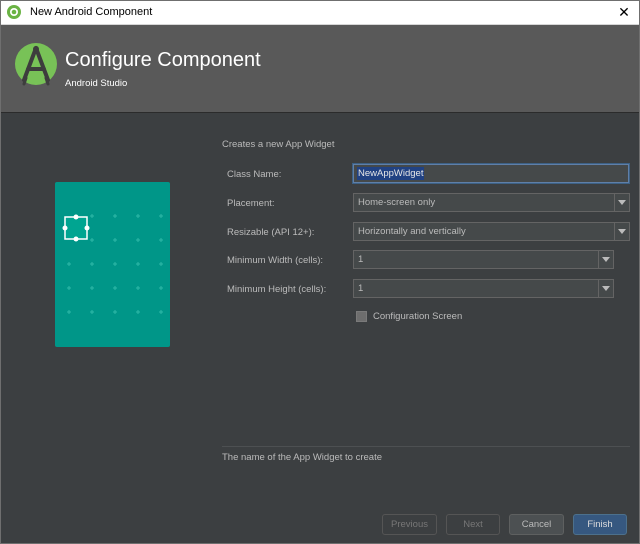 The height and width of the screenshot is (544, 640). Describe the element at coordinates (491, 231) in the screenshot. I see `resizable-select: Horizontally and vertically` at that location.